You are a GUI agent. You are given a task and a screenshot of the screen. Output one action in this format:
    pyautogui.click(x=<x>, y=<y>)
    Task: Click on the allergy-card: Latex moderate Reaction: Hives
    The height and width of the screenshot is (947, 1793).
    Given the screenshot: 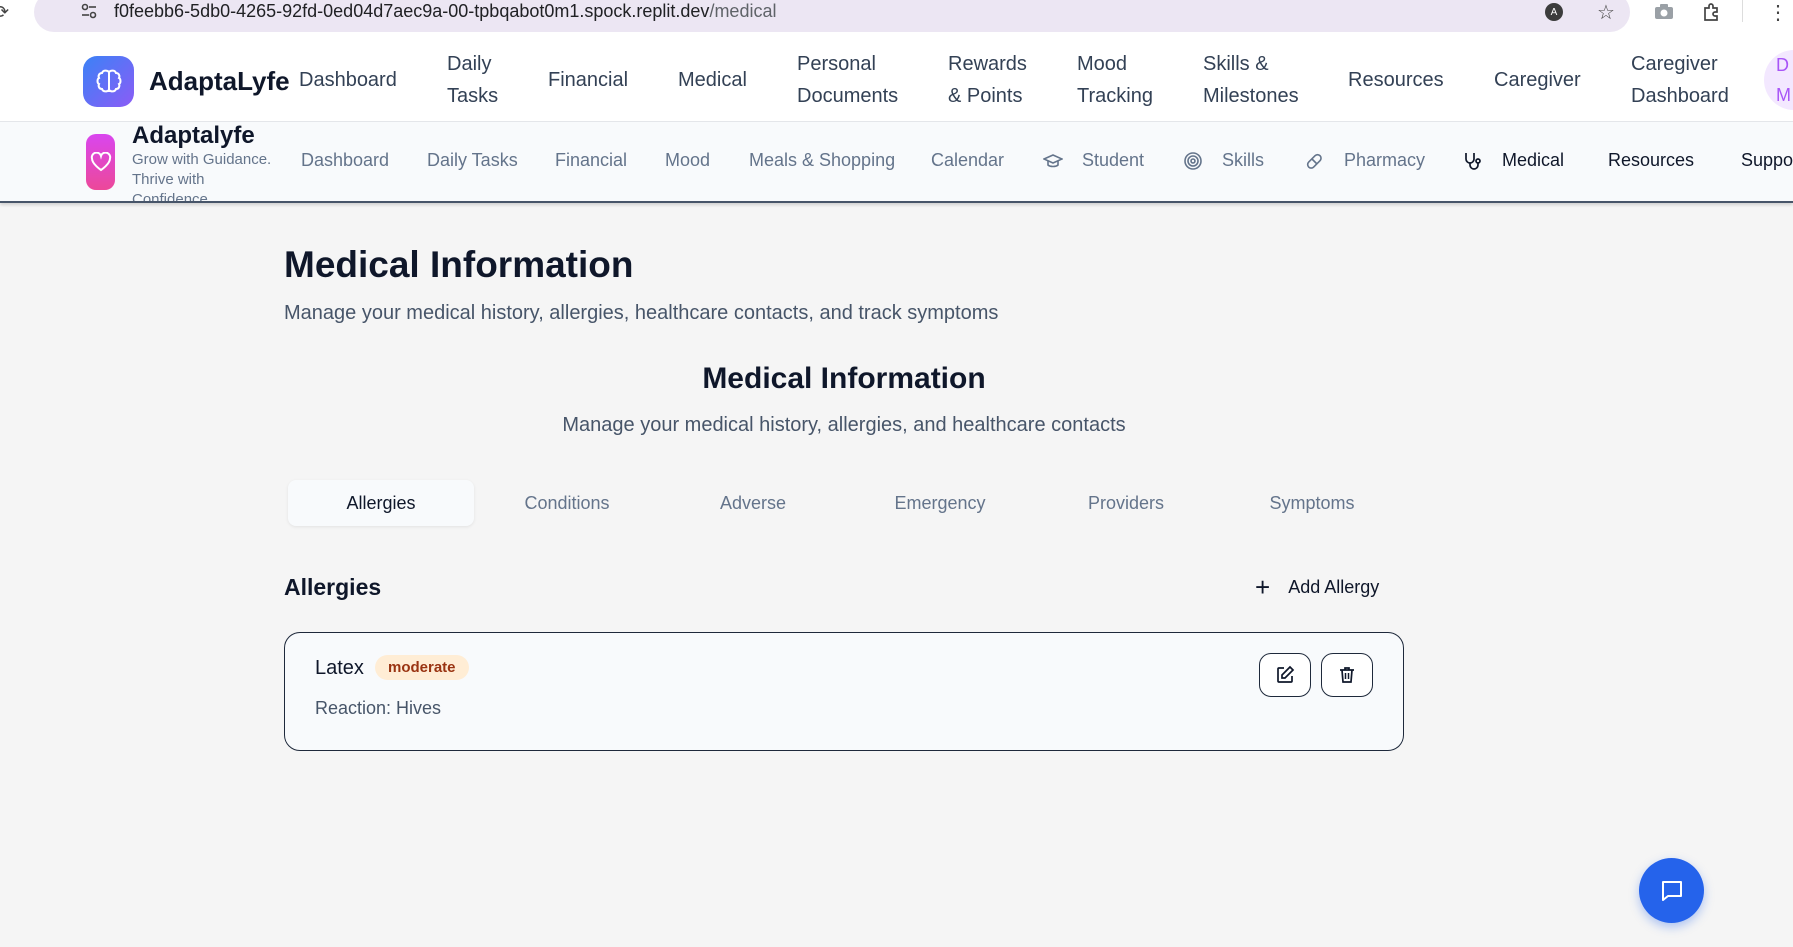 What is the action you would take?
    pyautogui.click(x=844, y=691)
    